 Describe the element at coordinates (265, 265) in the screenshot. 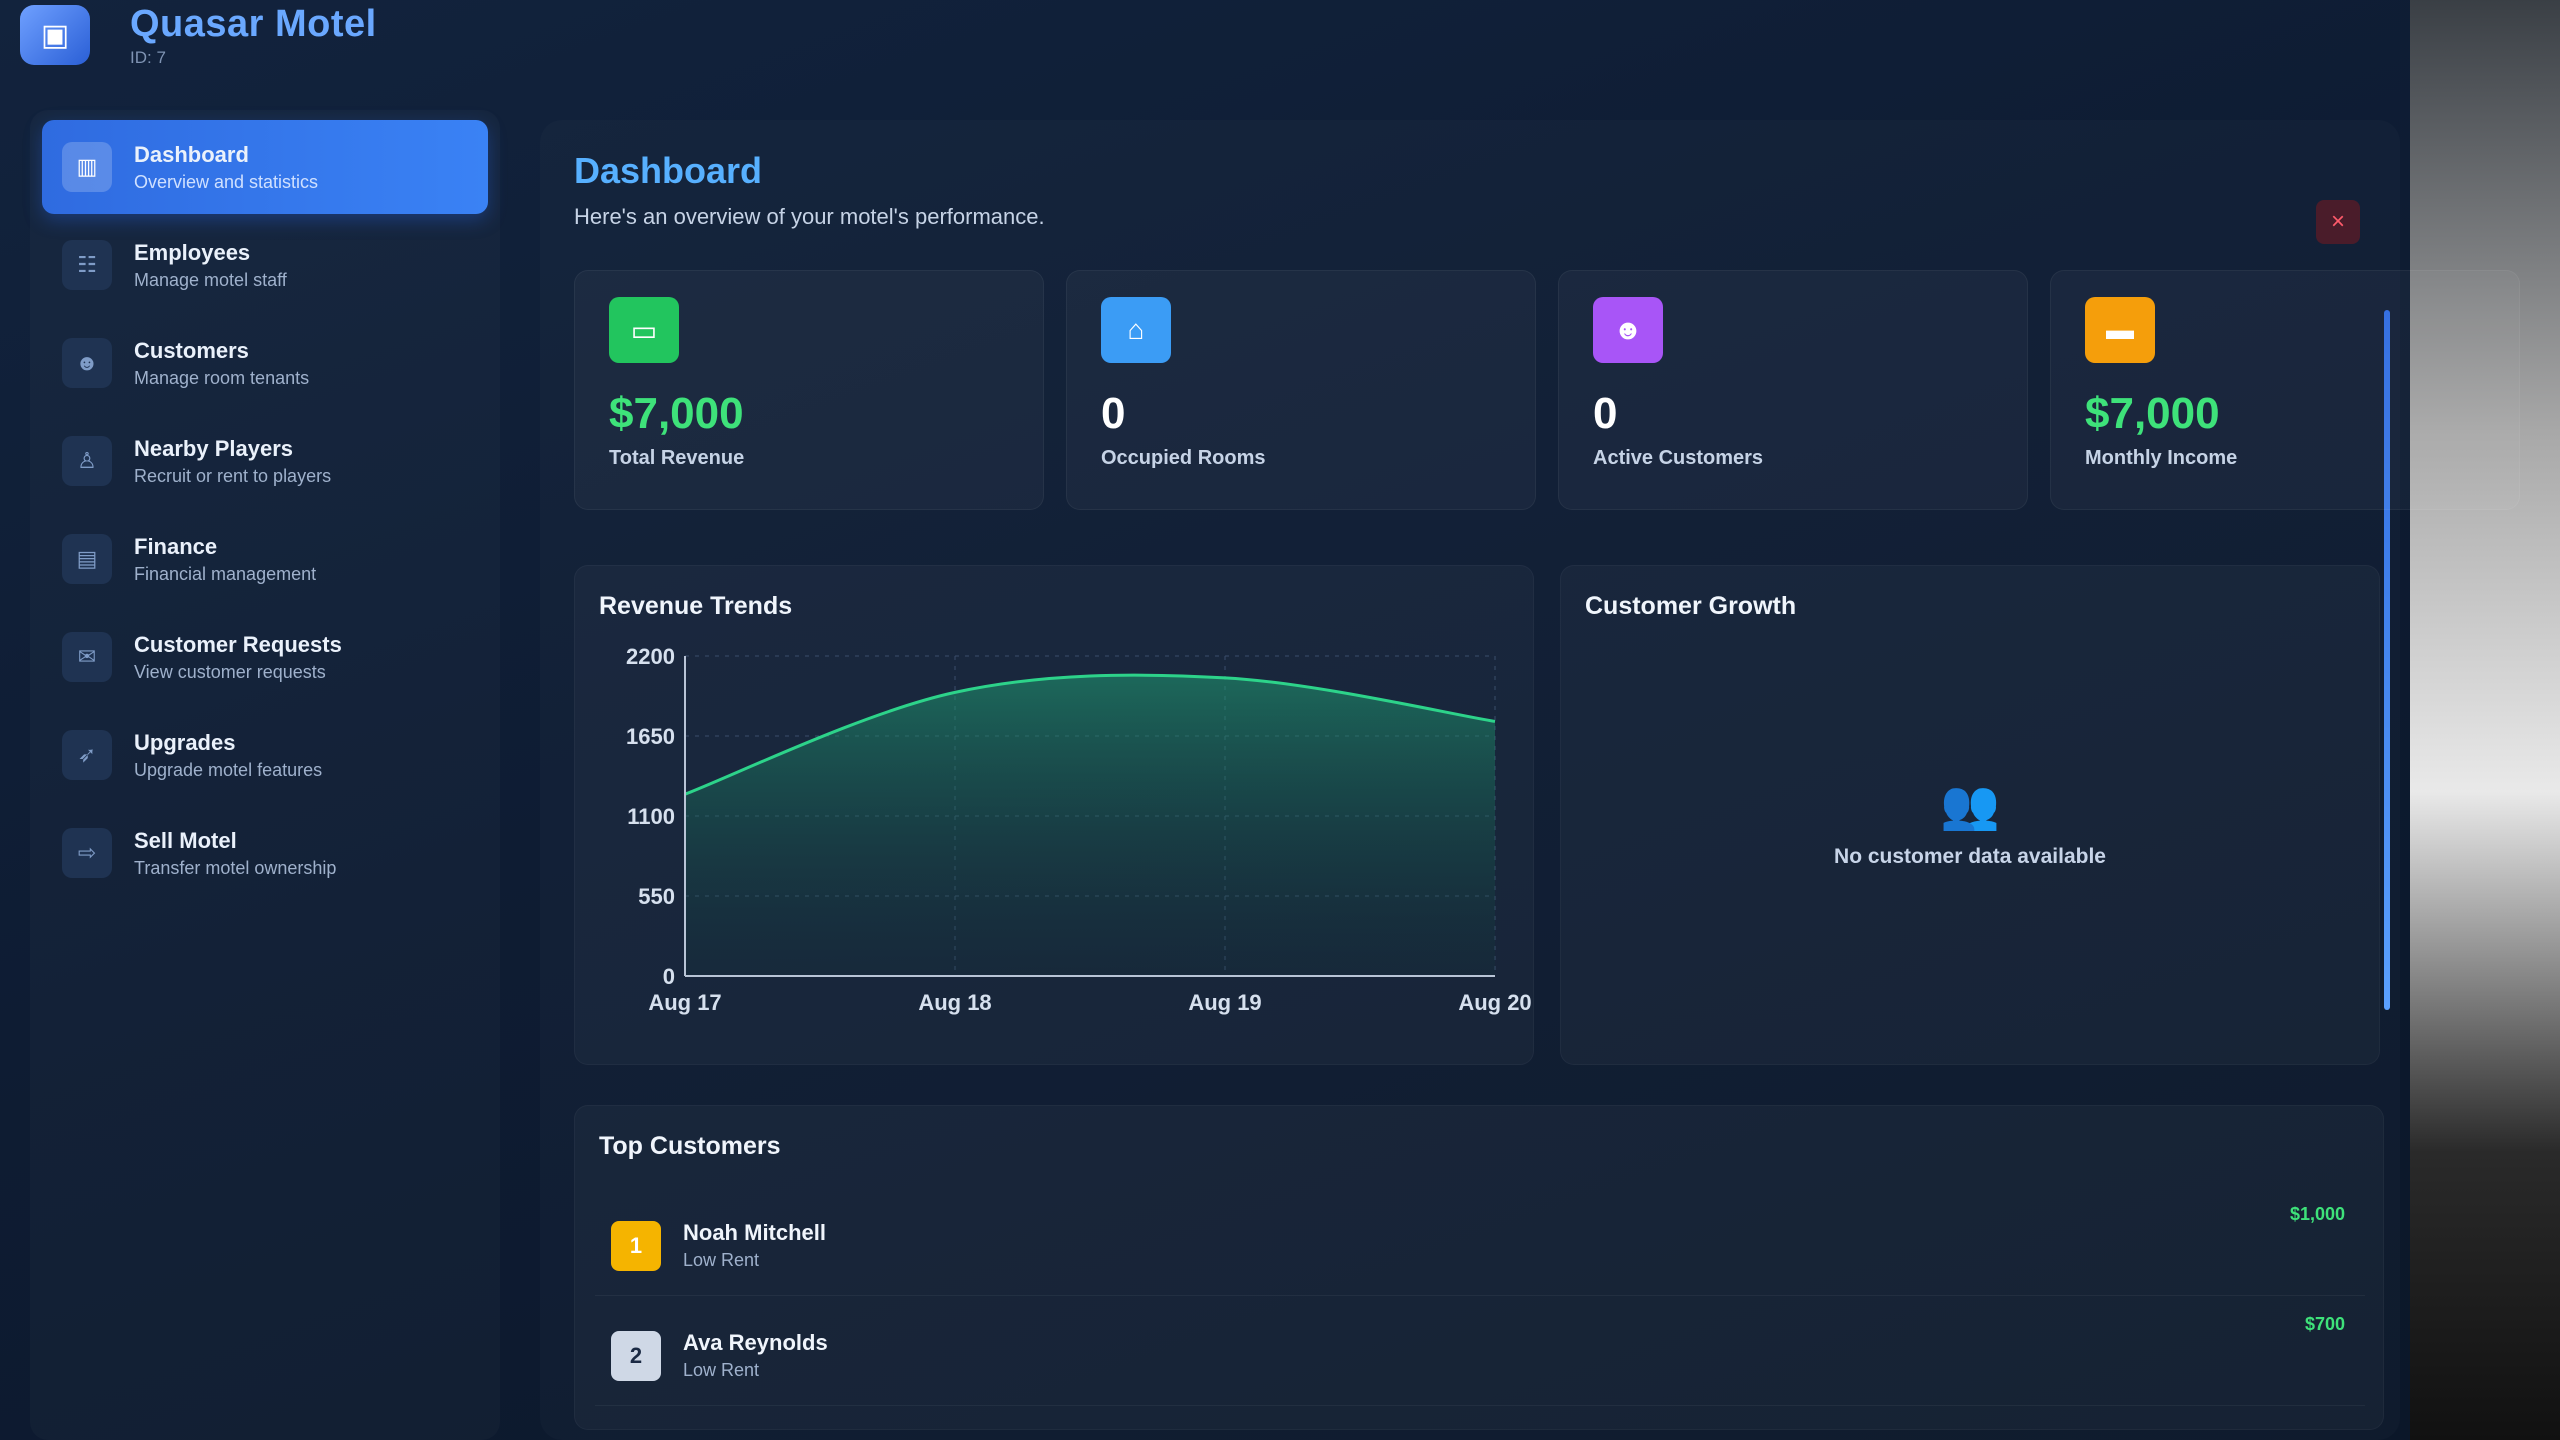

I see `sidebar-item-employees: ☷ Employees Manage motel staff` at that location.